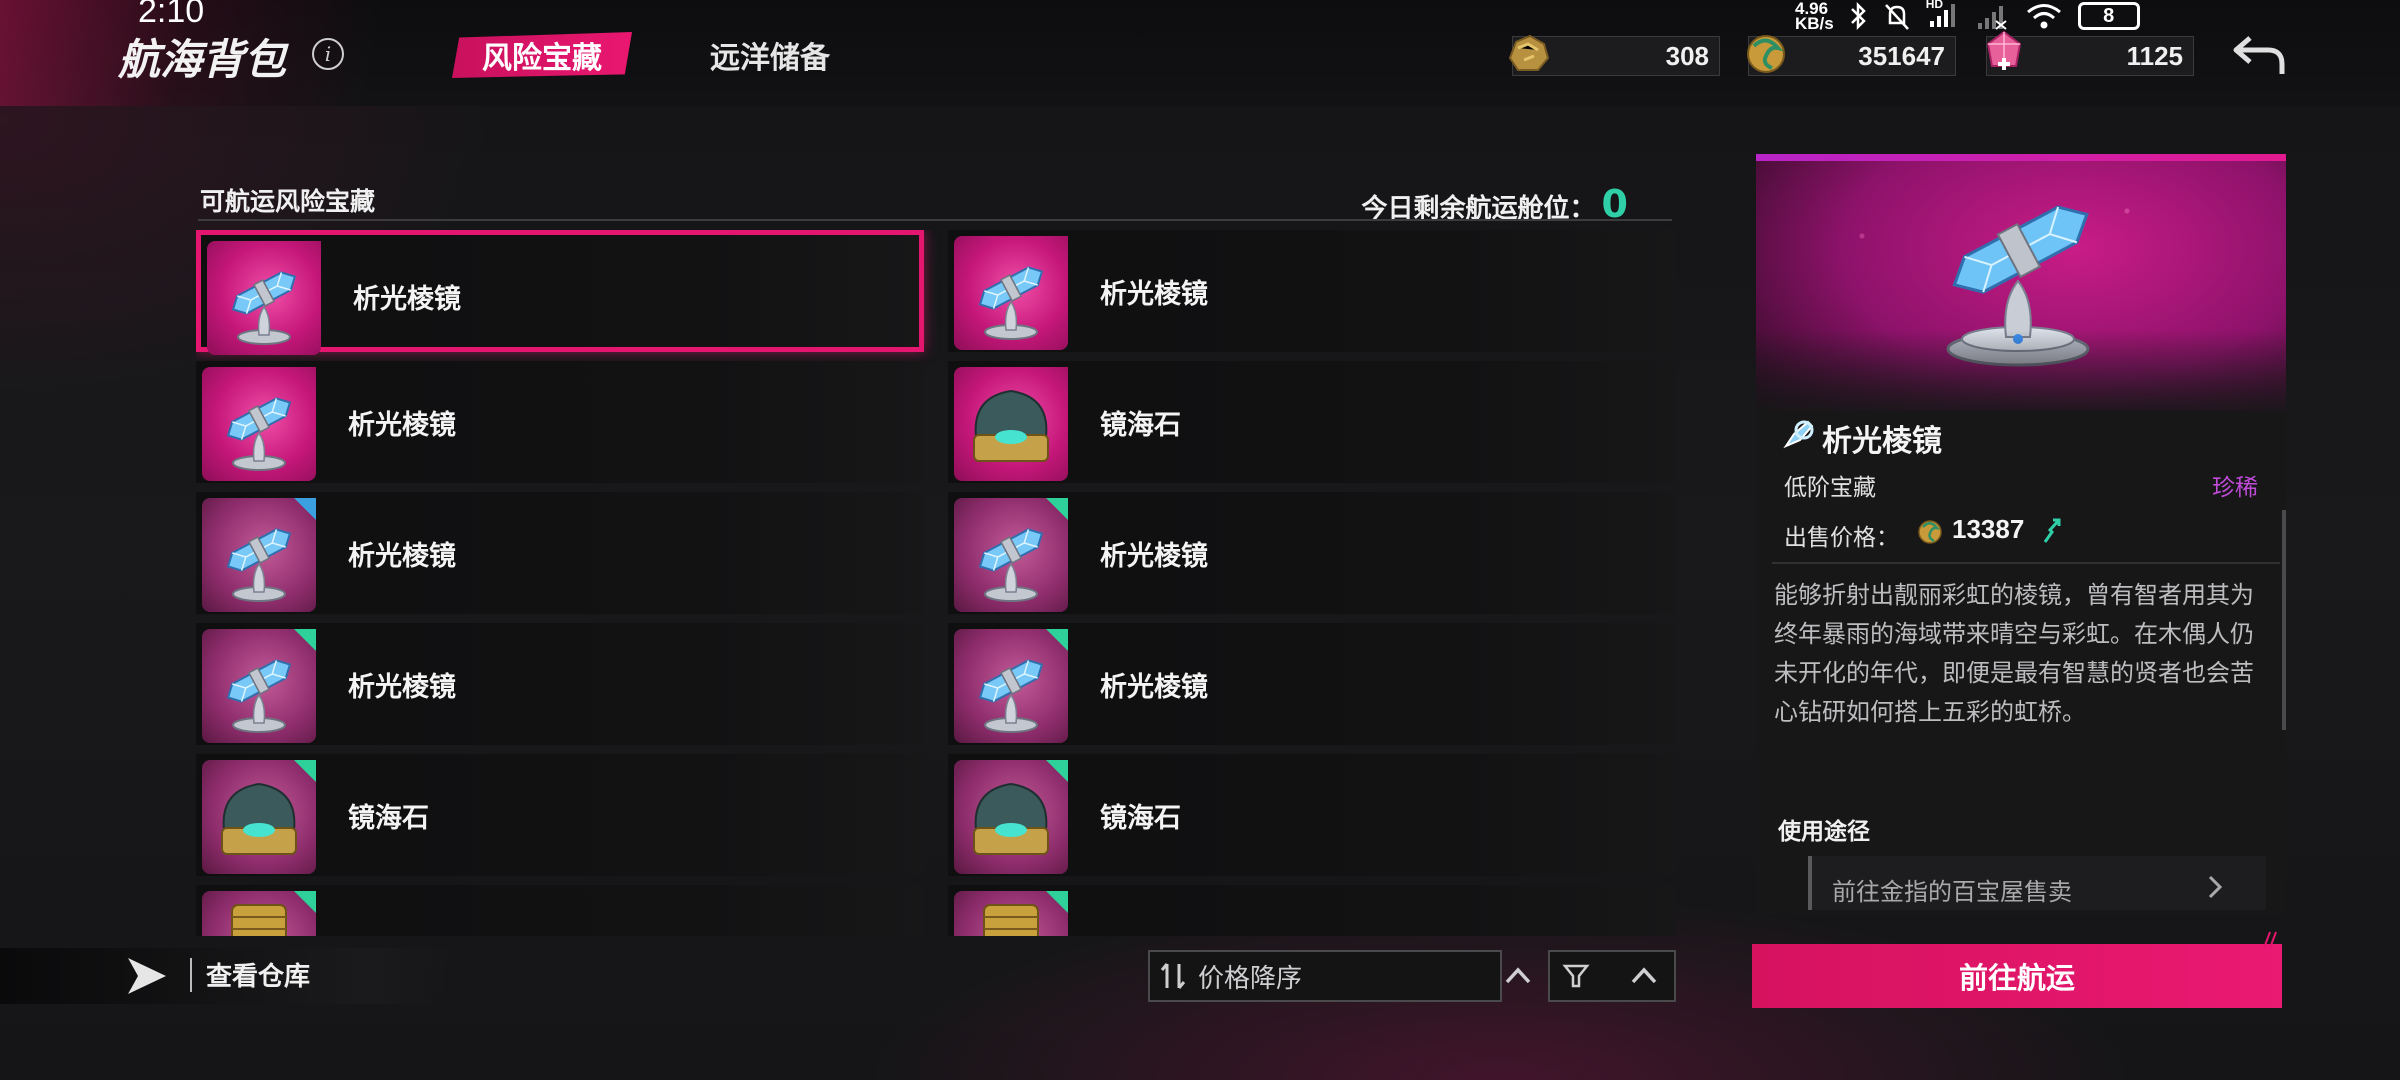 The width and height of the screenshot is (2400, 1080). I want to click on battery-indicator: 8, so click(2108, 16).